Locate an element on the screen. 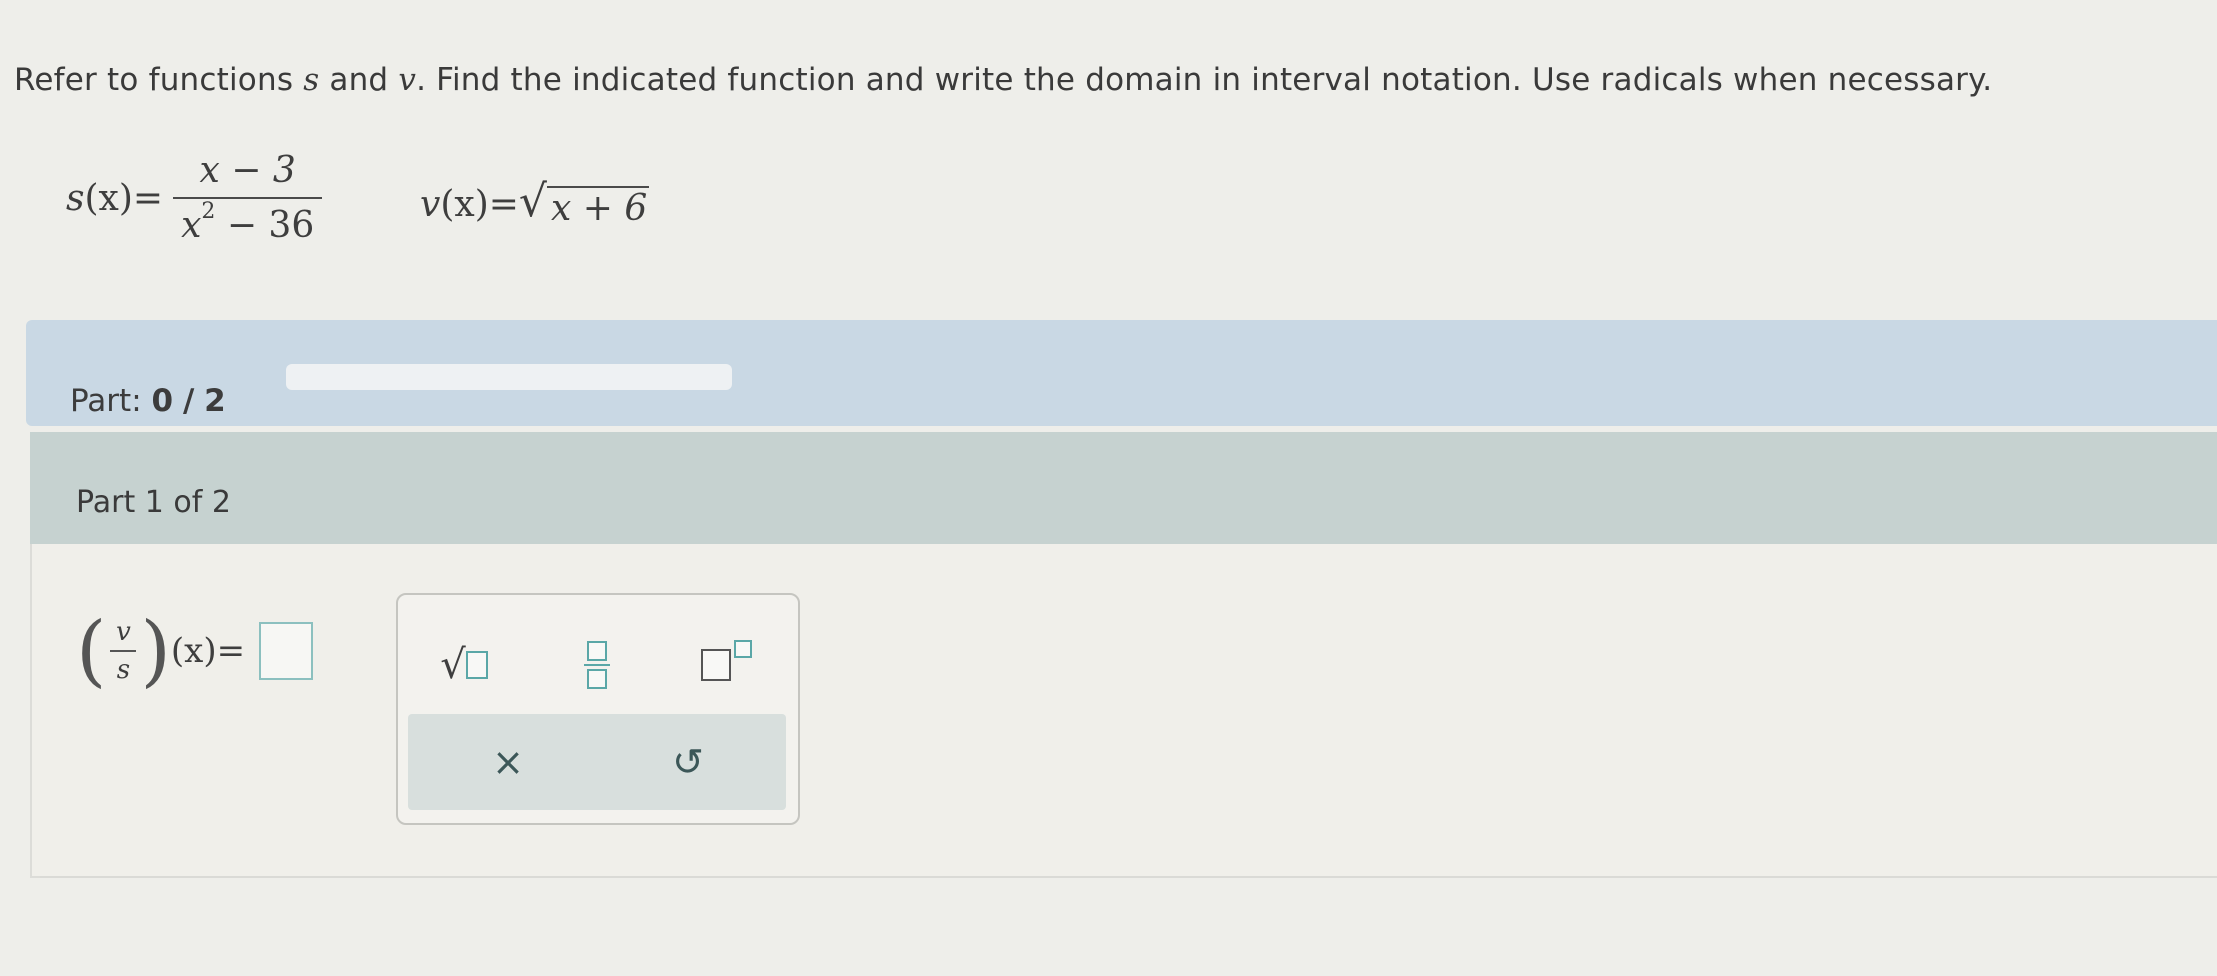 The image size is (2217, 976). answer-expression: ( v s ) (x) = is located at coordinates (195, 651).